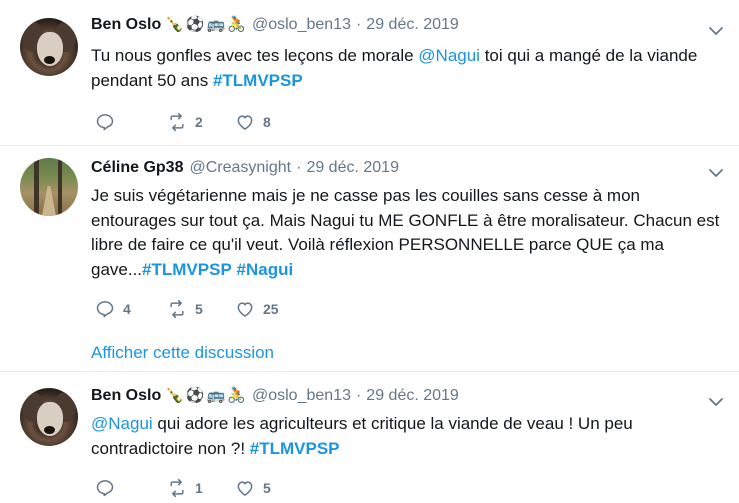 The height and width of the screenshot is (503, 739). What do you see at coordinates (191, 122) in the screenshot?
I see `retweet-button: 2` at bounding box center [191, 122].